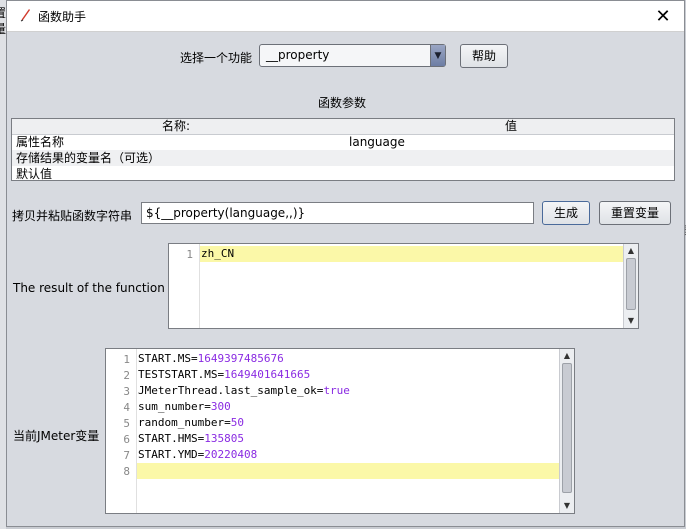 Image resolution: width=686 pixels, height=529 pixels. What do you see at coordinates (635, 213) in the screenshot?
I see `reset-variables-button: 重置变量` at bounding box center [635, 213].